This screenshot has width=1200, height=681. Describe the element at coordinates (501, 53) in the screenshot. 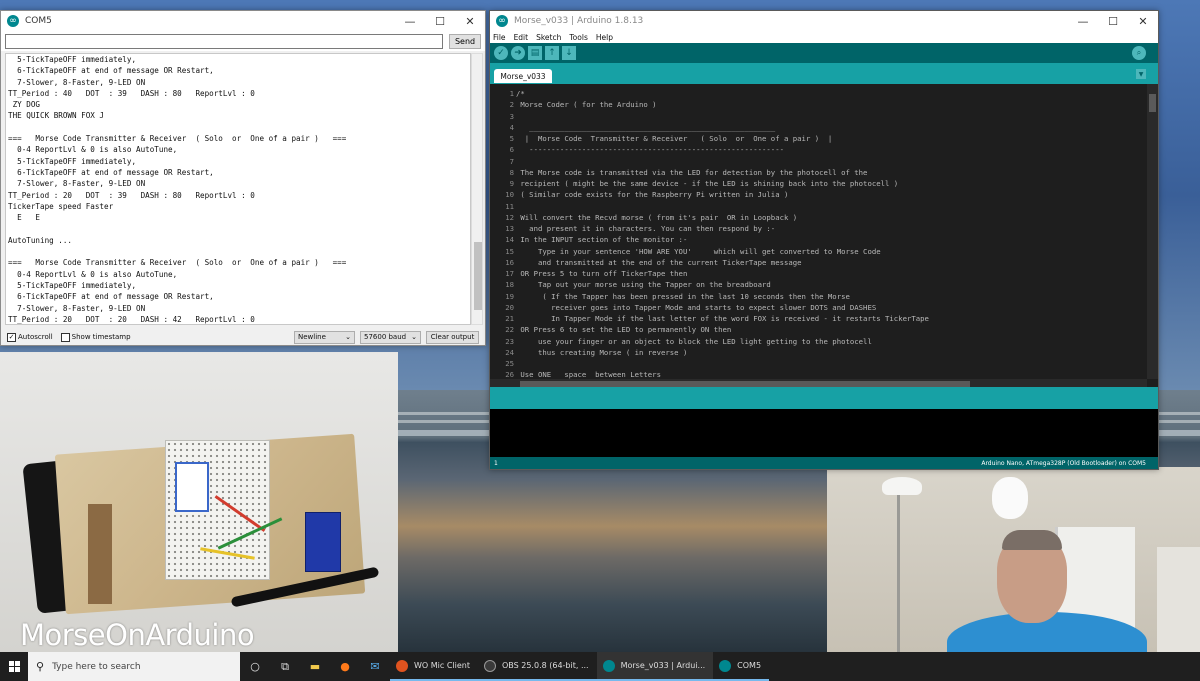

I see `verify-icon: ✓` at that location.